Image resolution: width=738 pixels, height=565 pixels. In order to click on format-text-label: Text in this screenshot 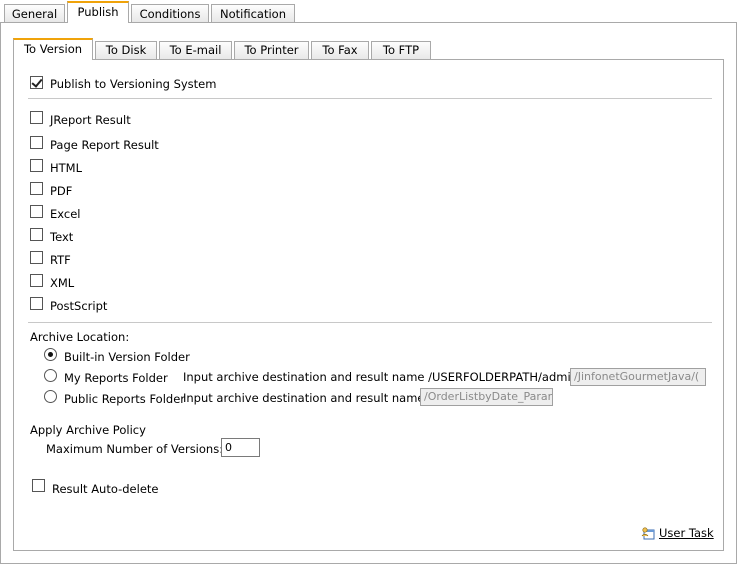, I will do `click(62, 237)`.